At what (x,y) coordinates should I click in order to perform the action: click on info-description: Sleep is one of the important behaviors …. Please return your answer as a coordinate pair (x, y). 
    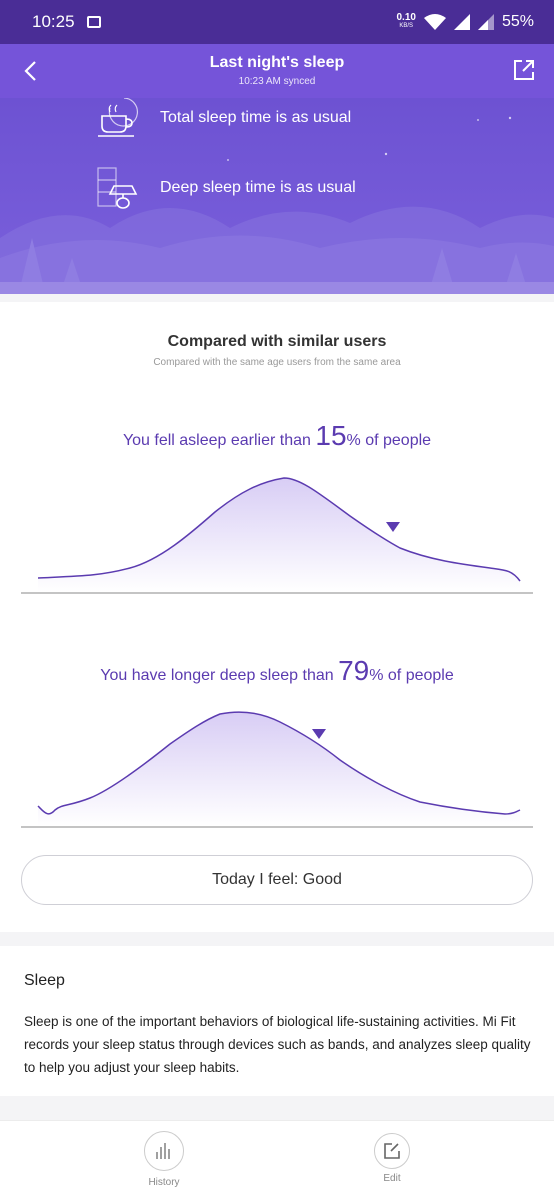
    Looking at the image, I should click on (277, 1044).